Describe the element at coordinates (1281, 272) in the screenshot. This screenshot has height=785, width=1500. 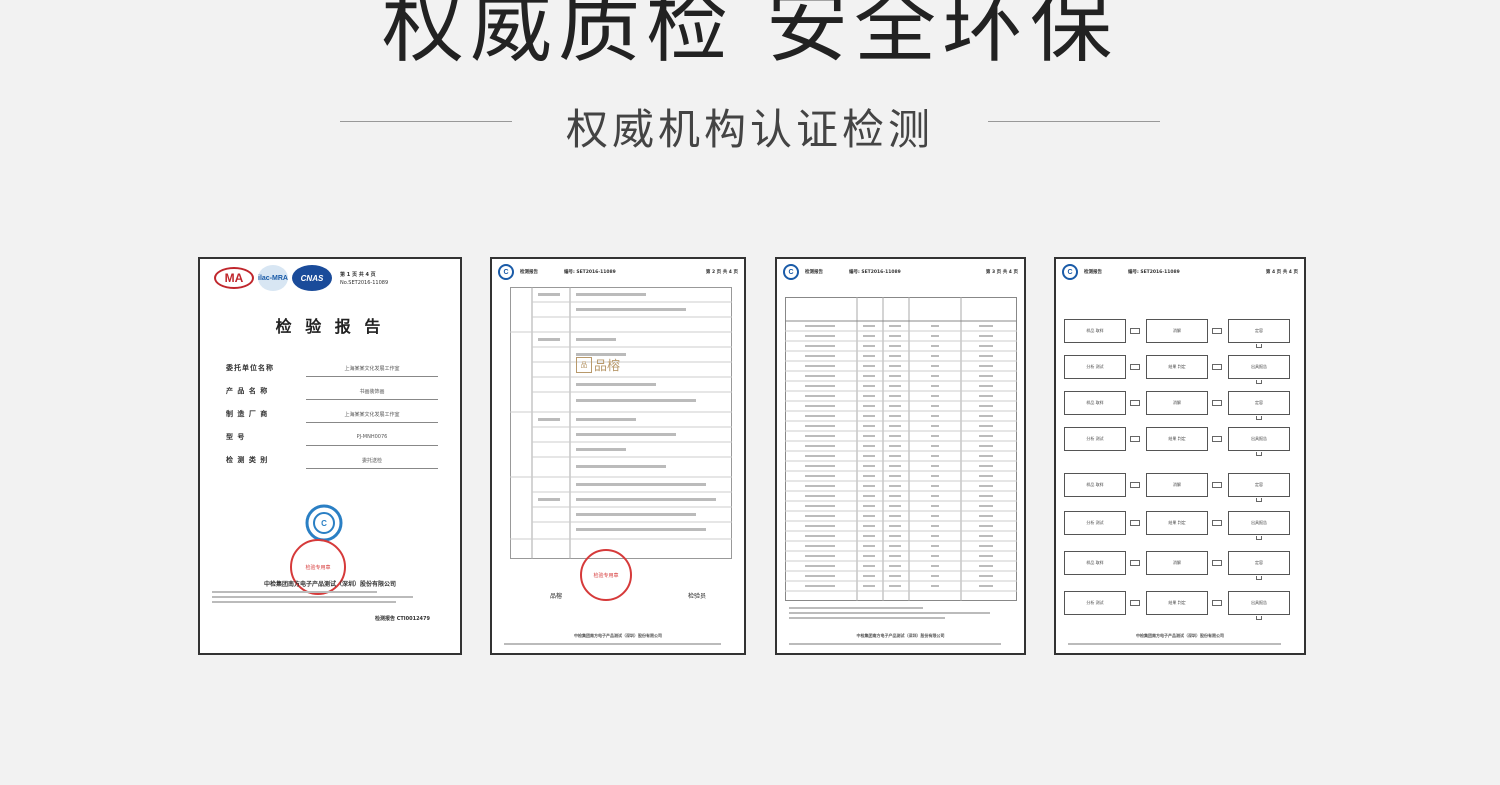
I see `doc-header-page: 第 4 页 共 4 页` at that location.